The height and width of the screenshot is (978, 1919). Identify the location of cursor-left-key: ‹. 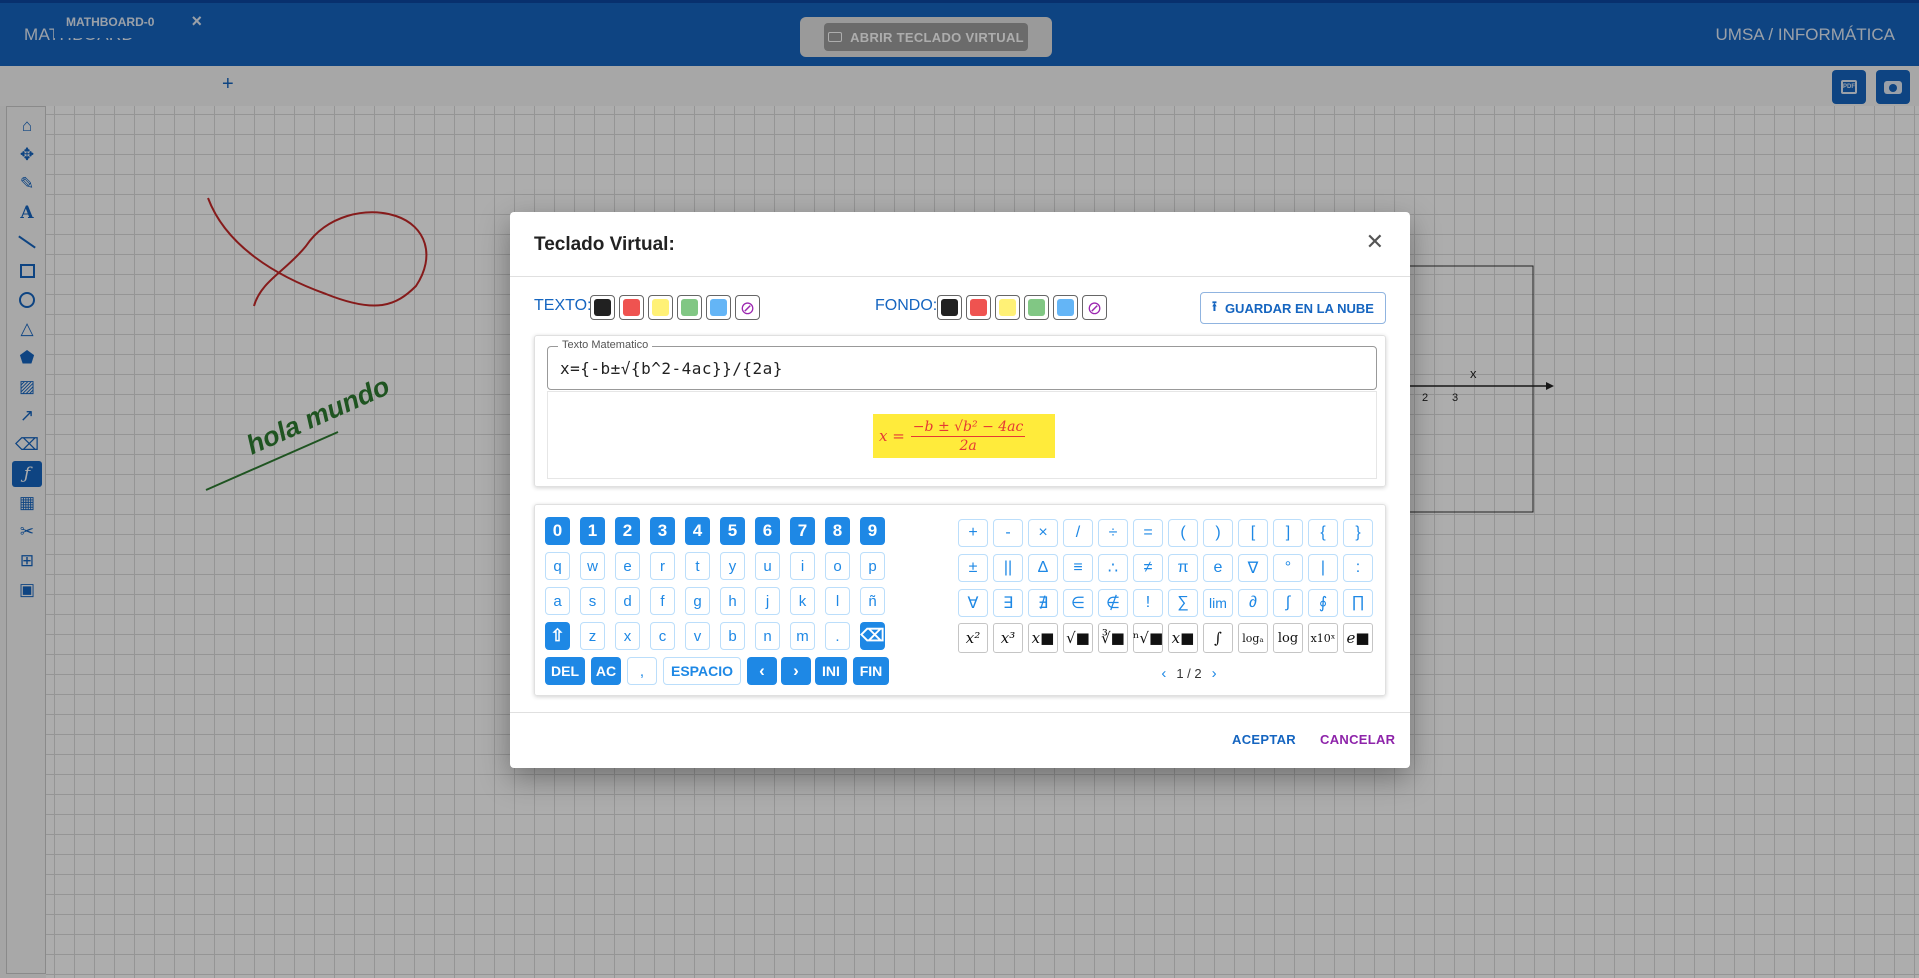
(762, 671).